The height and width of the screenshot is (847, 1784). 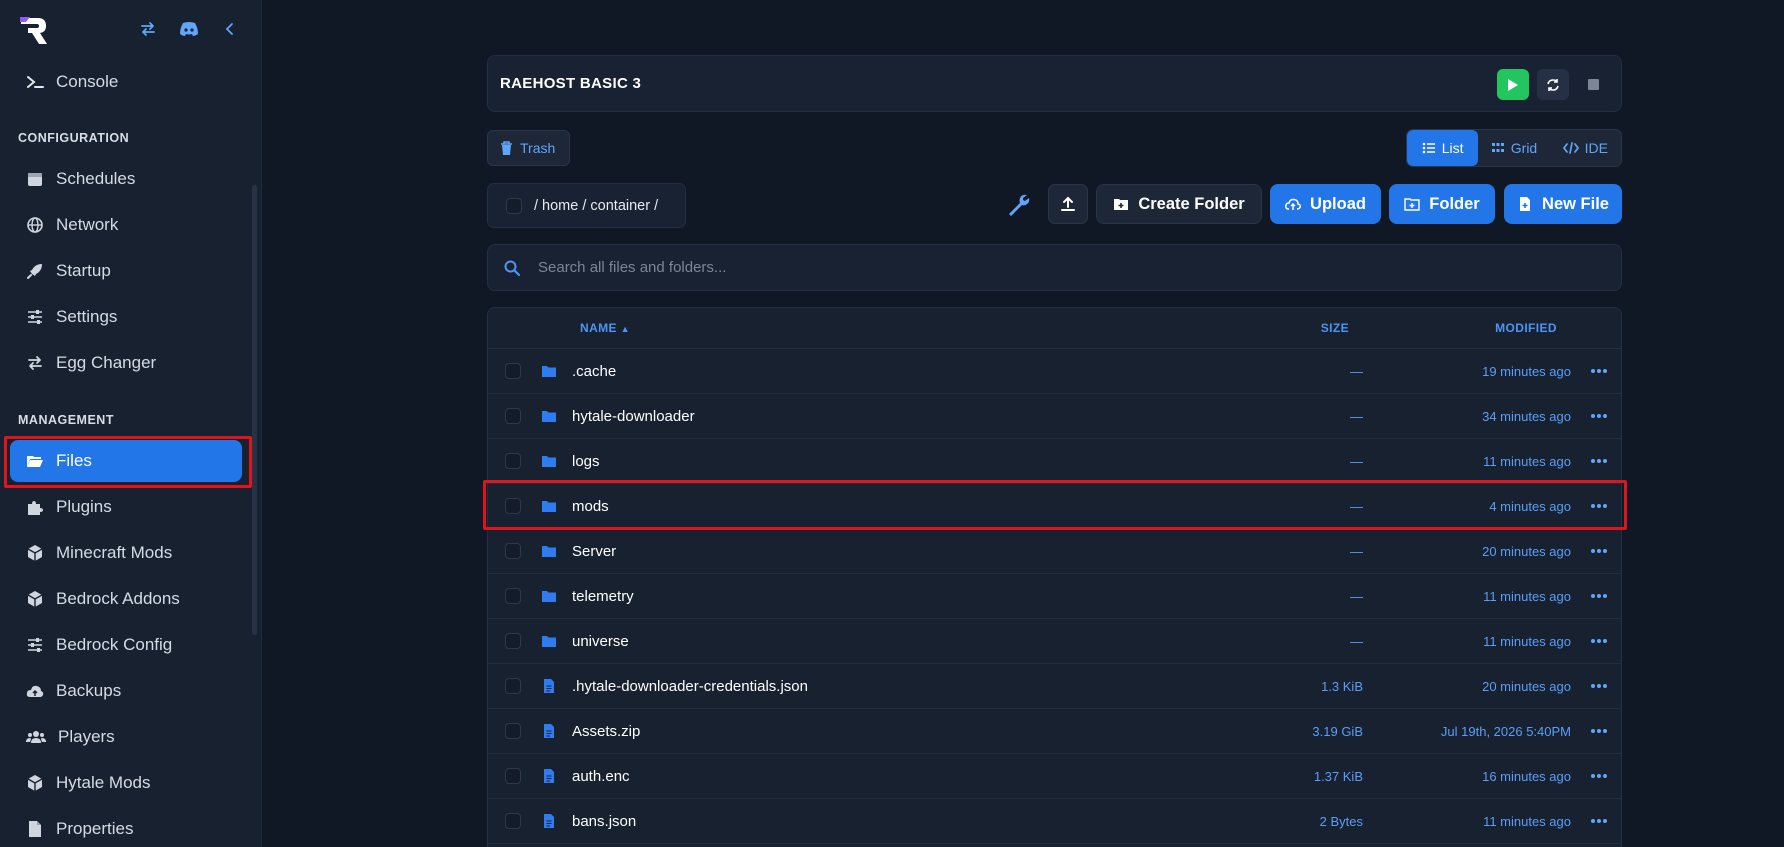 What do you see at coordinates (528, 148) in the screenshot?
I see `trash-button: Trash` at bounding box center [528, 148].